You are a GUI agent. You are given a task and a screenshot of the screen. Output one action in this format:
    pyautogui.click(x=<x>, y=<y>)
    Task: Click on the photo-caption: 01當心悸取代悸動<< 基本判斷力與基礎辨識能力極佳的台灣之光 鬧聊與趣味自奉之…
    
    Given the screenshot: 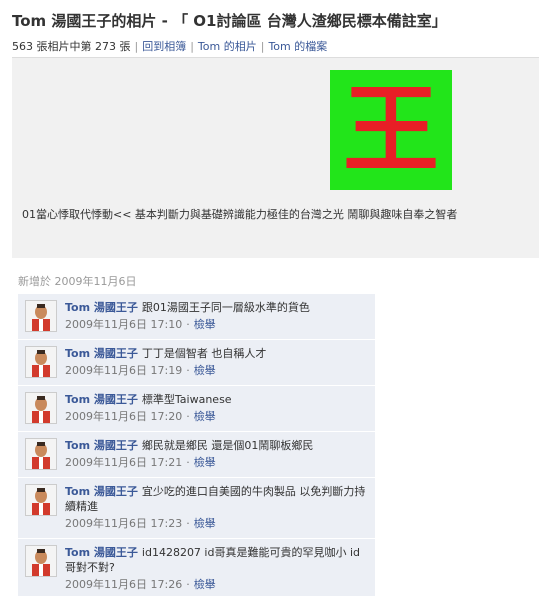 What is the action you would take?
    pyautogui.click(x=240, y=214)
    